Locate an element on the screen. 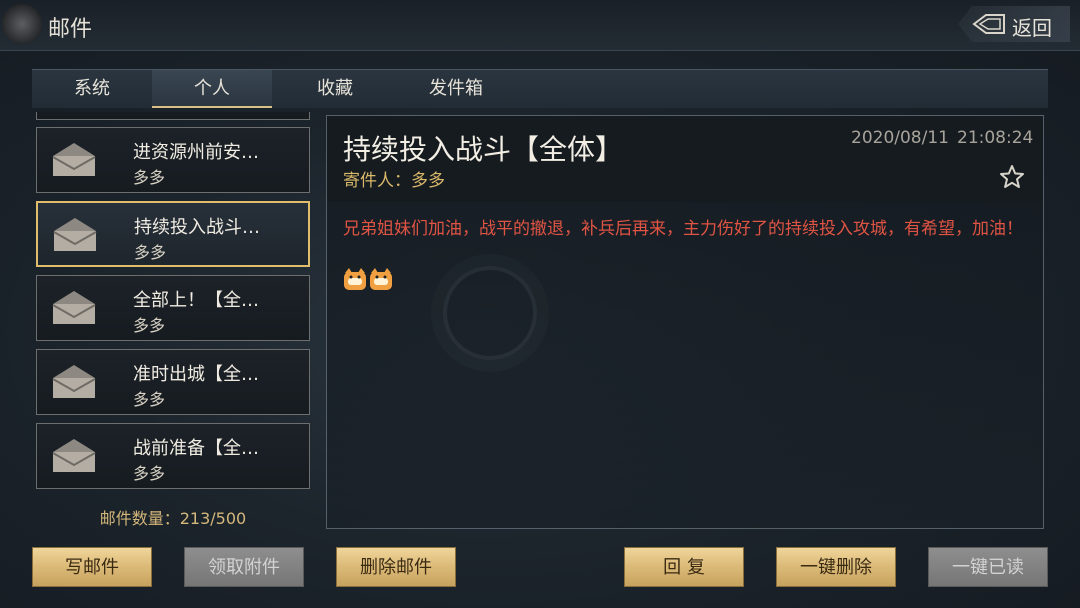  back-arrow-icon is located at coordinates (988, 24).